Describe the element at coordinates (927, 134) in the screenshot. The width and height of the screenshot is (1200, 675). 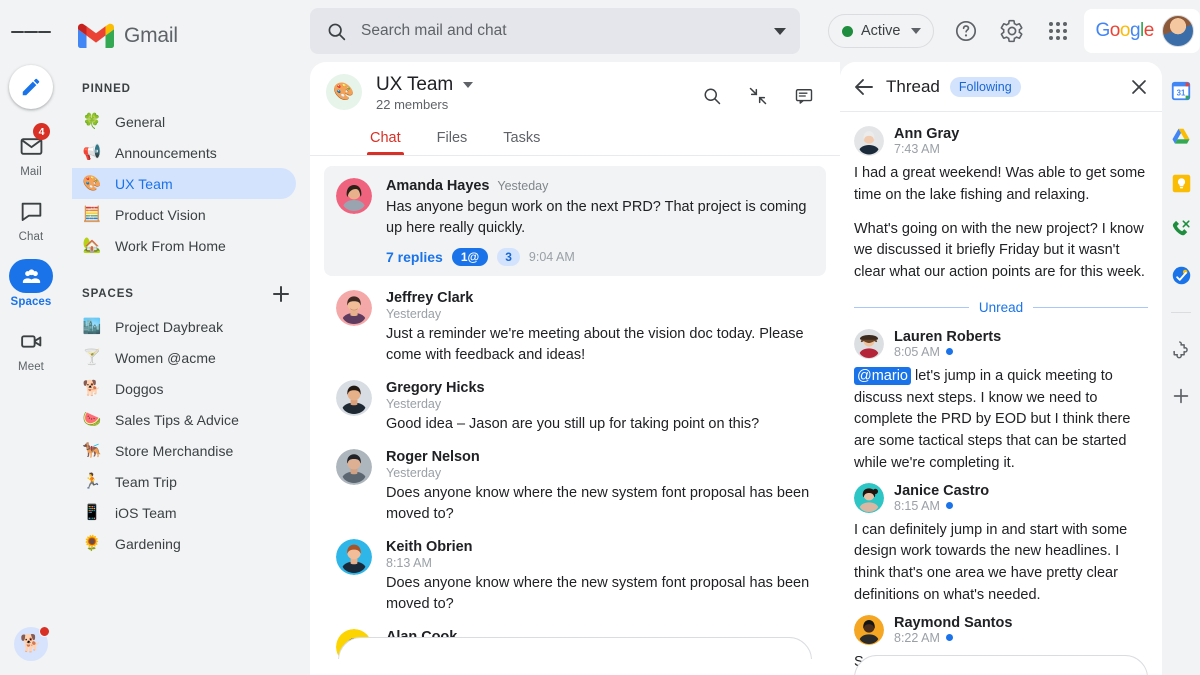
I see `thread-message-sender: Ann Gray` at that location.